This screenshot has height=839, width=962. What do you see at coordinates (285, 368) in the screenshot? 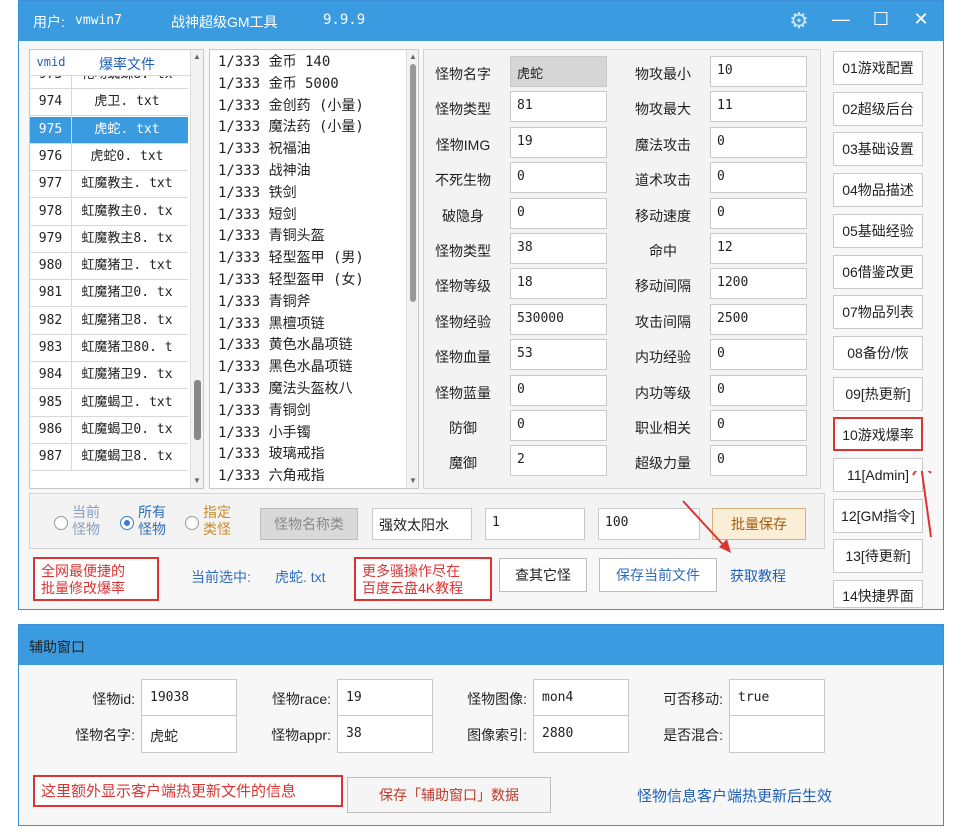
I see `drop-item: 1/333 黑色水晶项链` at bounding box center [285, 368].